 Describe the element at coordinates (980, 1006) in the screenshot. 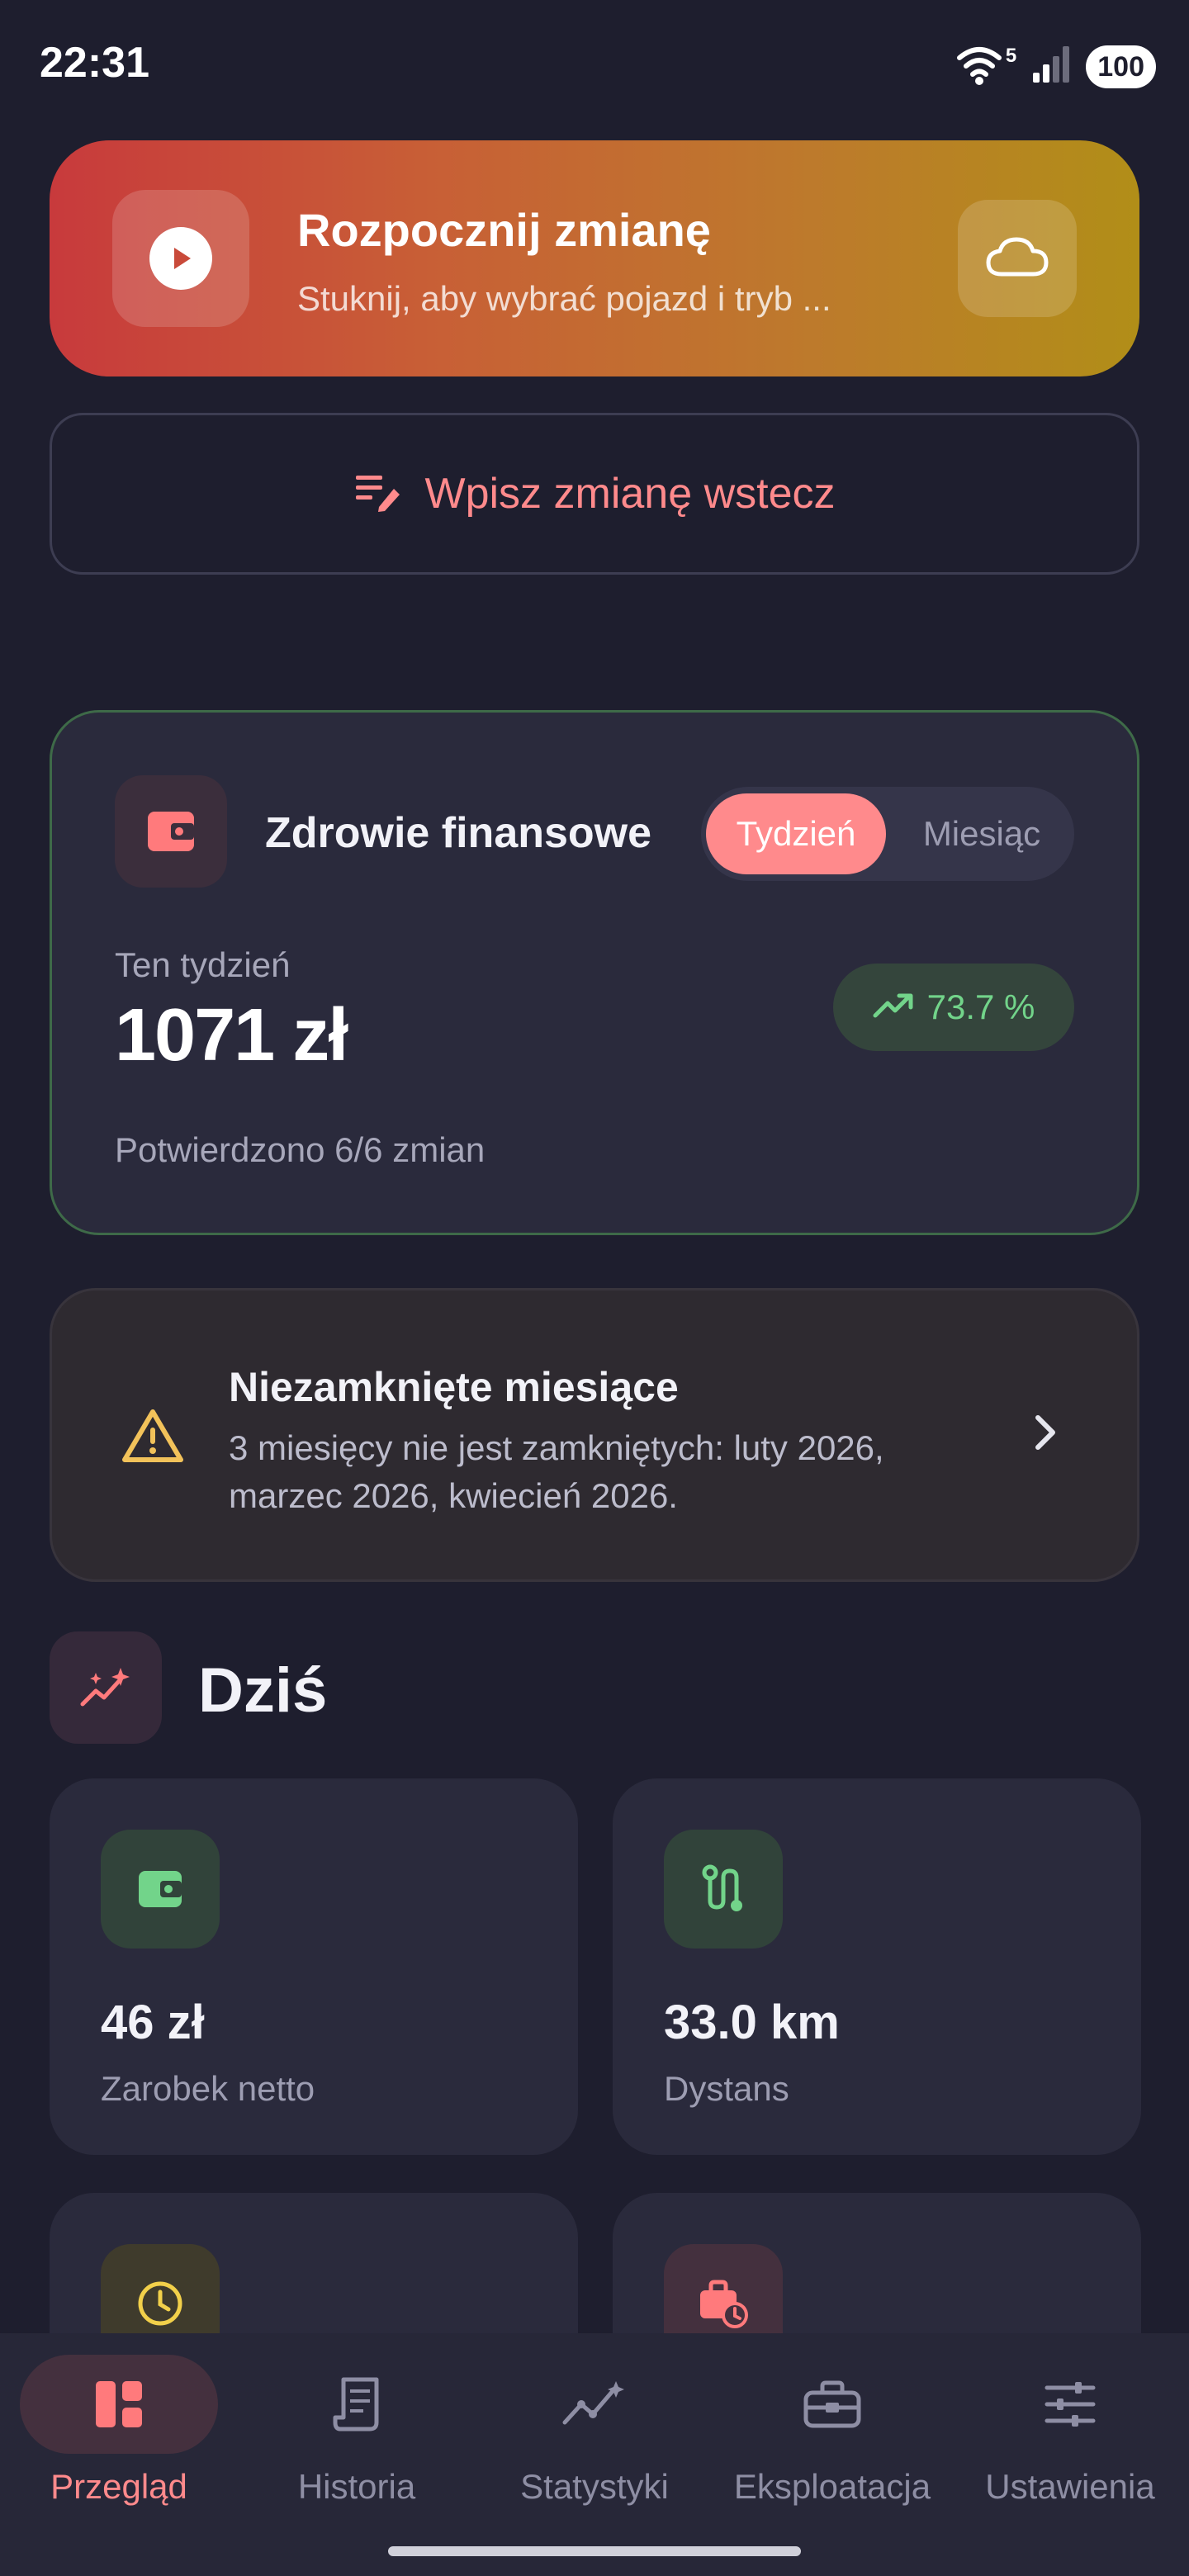

I see `trend-value: 73.7 %` at that location.